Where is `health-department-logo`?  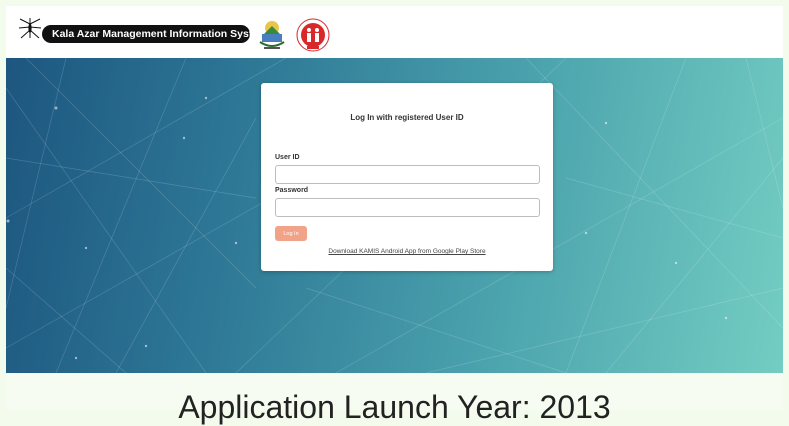 health-department-logo is located at coordinates (313, 35).